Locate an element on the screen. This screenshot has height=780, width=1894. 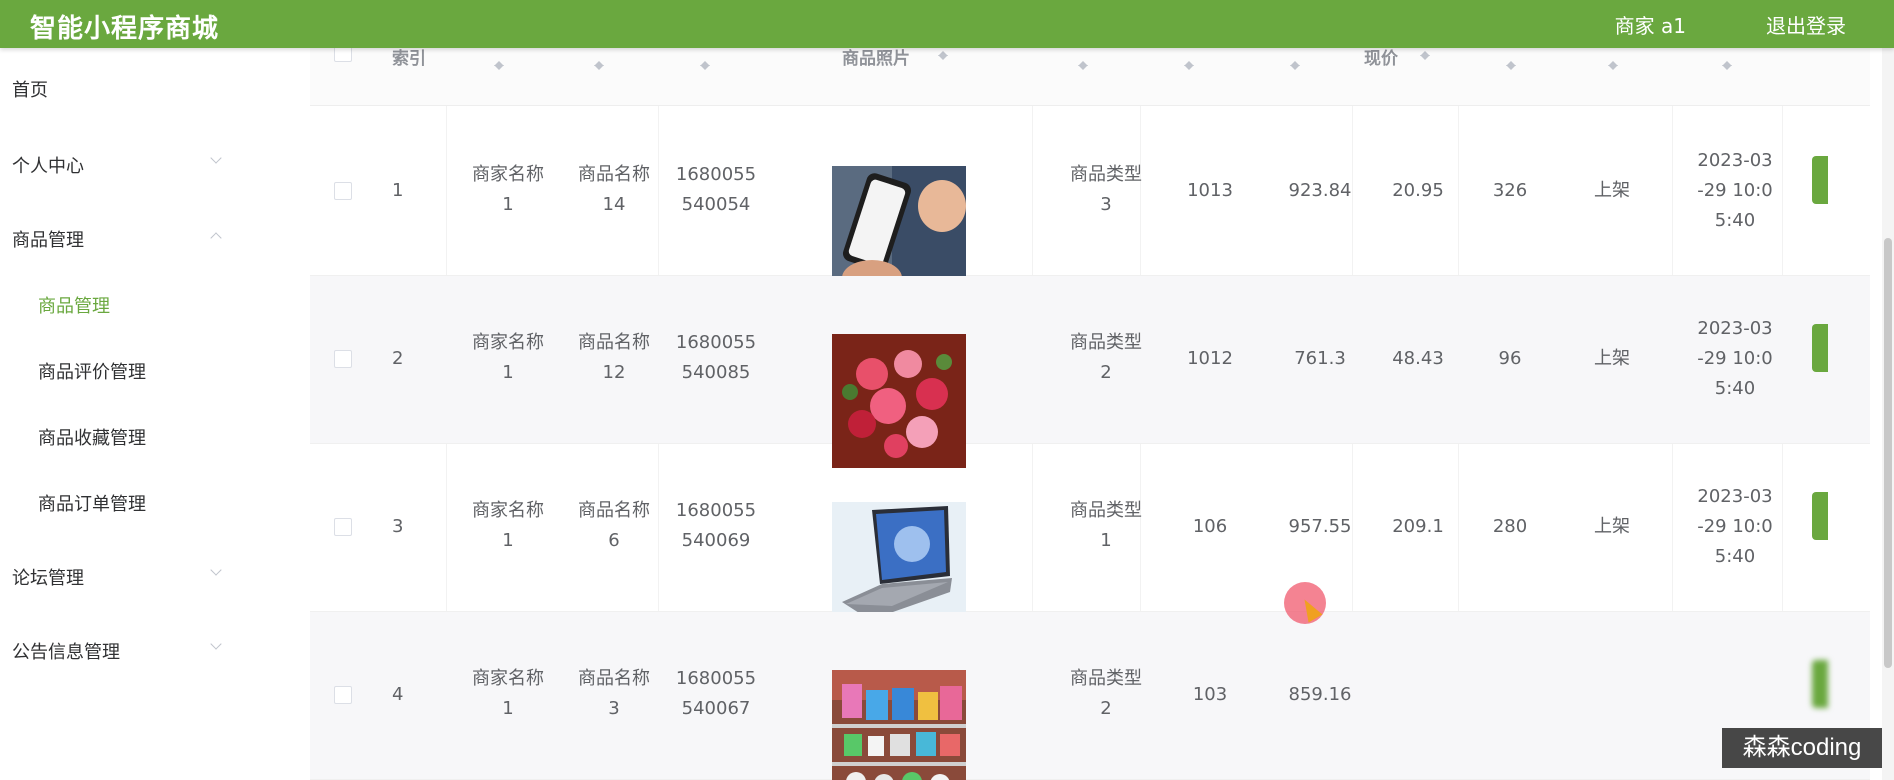
user-name: 商家 a1 is located at coordinates (1650, 26).